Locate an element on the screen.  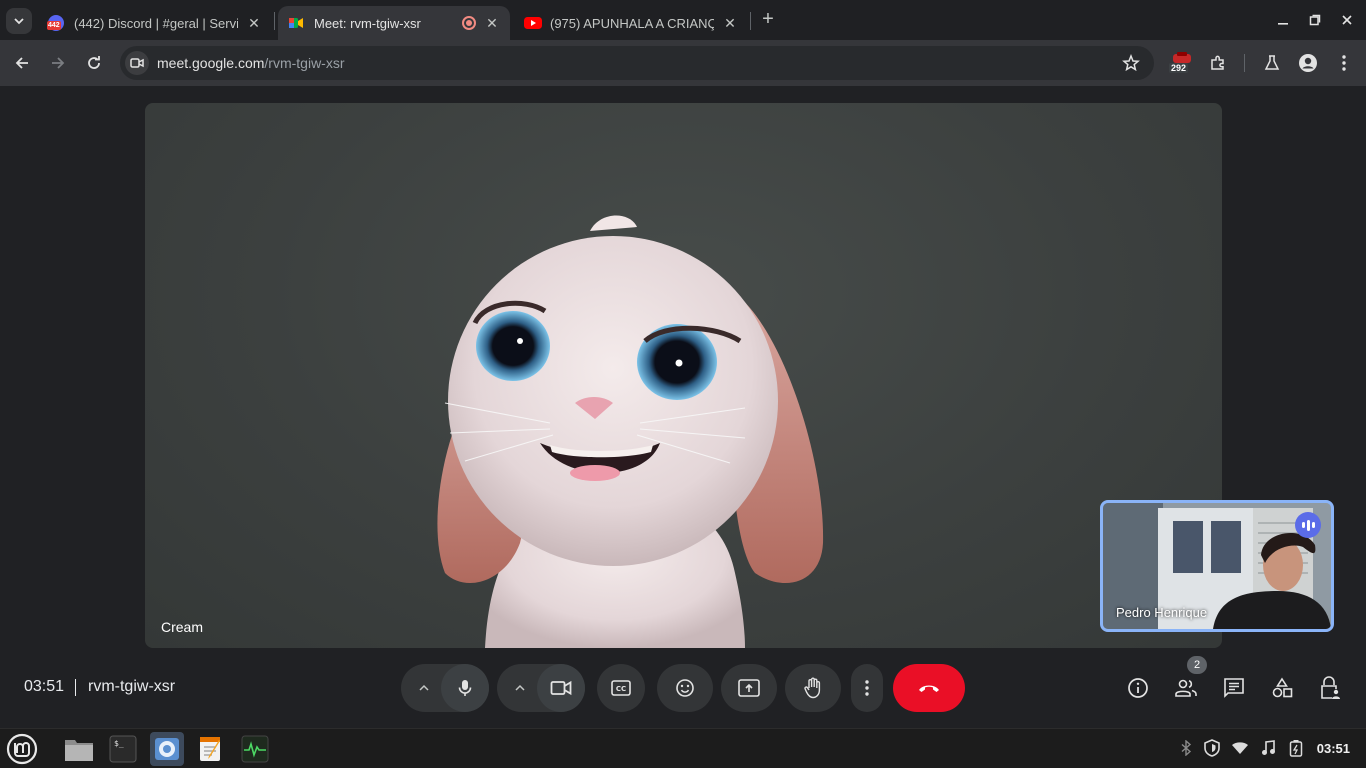
taskbar-system-monitor is located at coordinates (255, 749).